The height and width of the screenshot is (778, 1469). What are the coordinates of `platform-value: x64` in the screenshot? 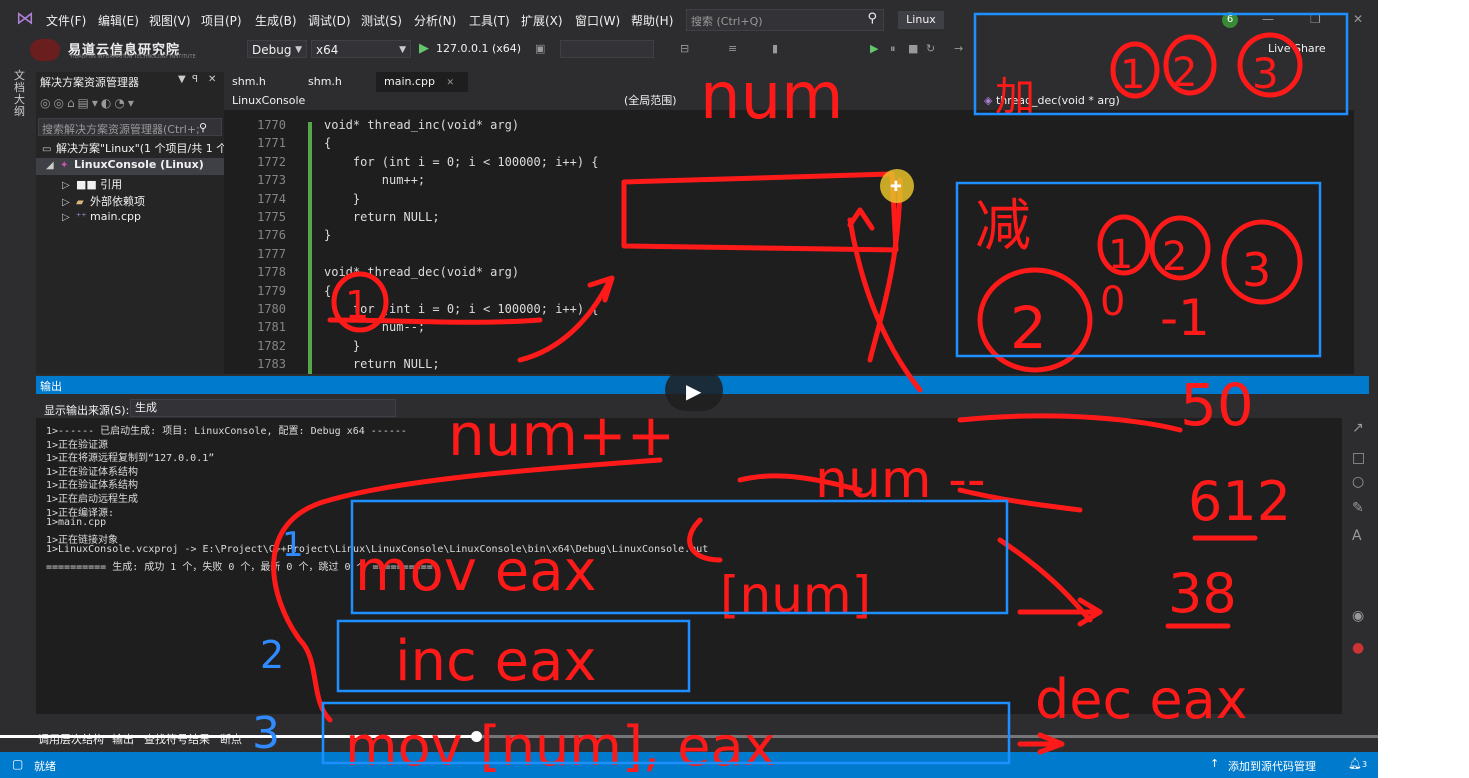 It's located at (327, 50).